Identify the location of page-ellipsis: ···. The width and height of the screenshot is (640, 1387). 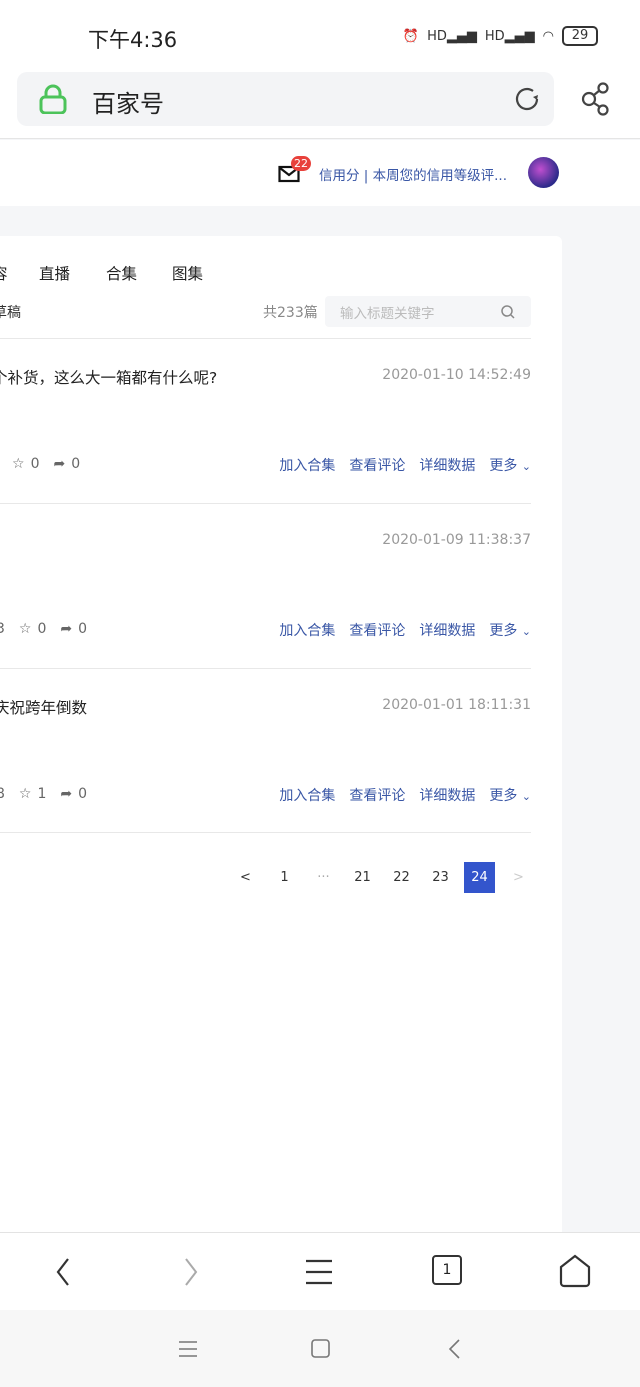
(323, 877).